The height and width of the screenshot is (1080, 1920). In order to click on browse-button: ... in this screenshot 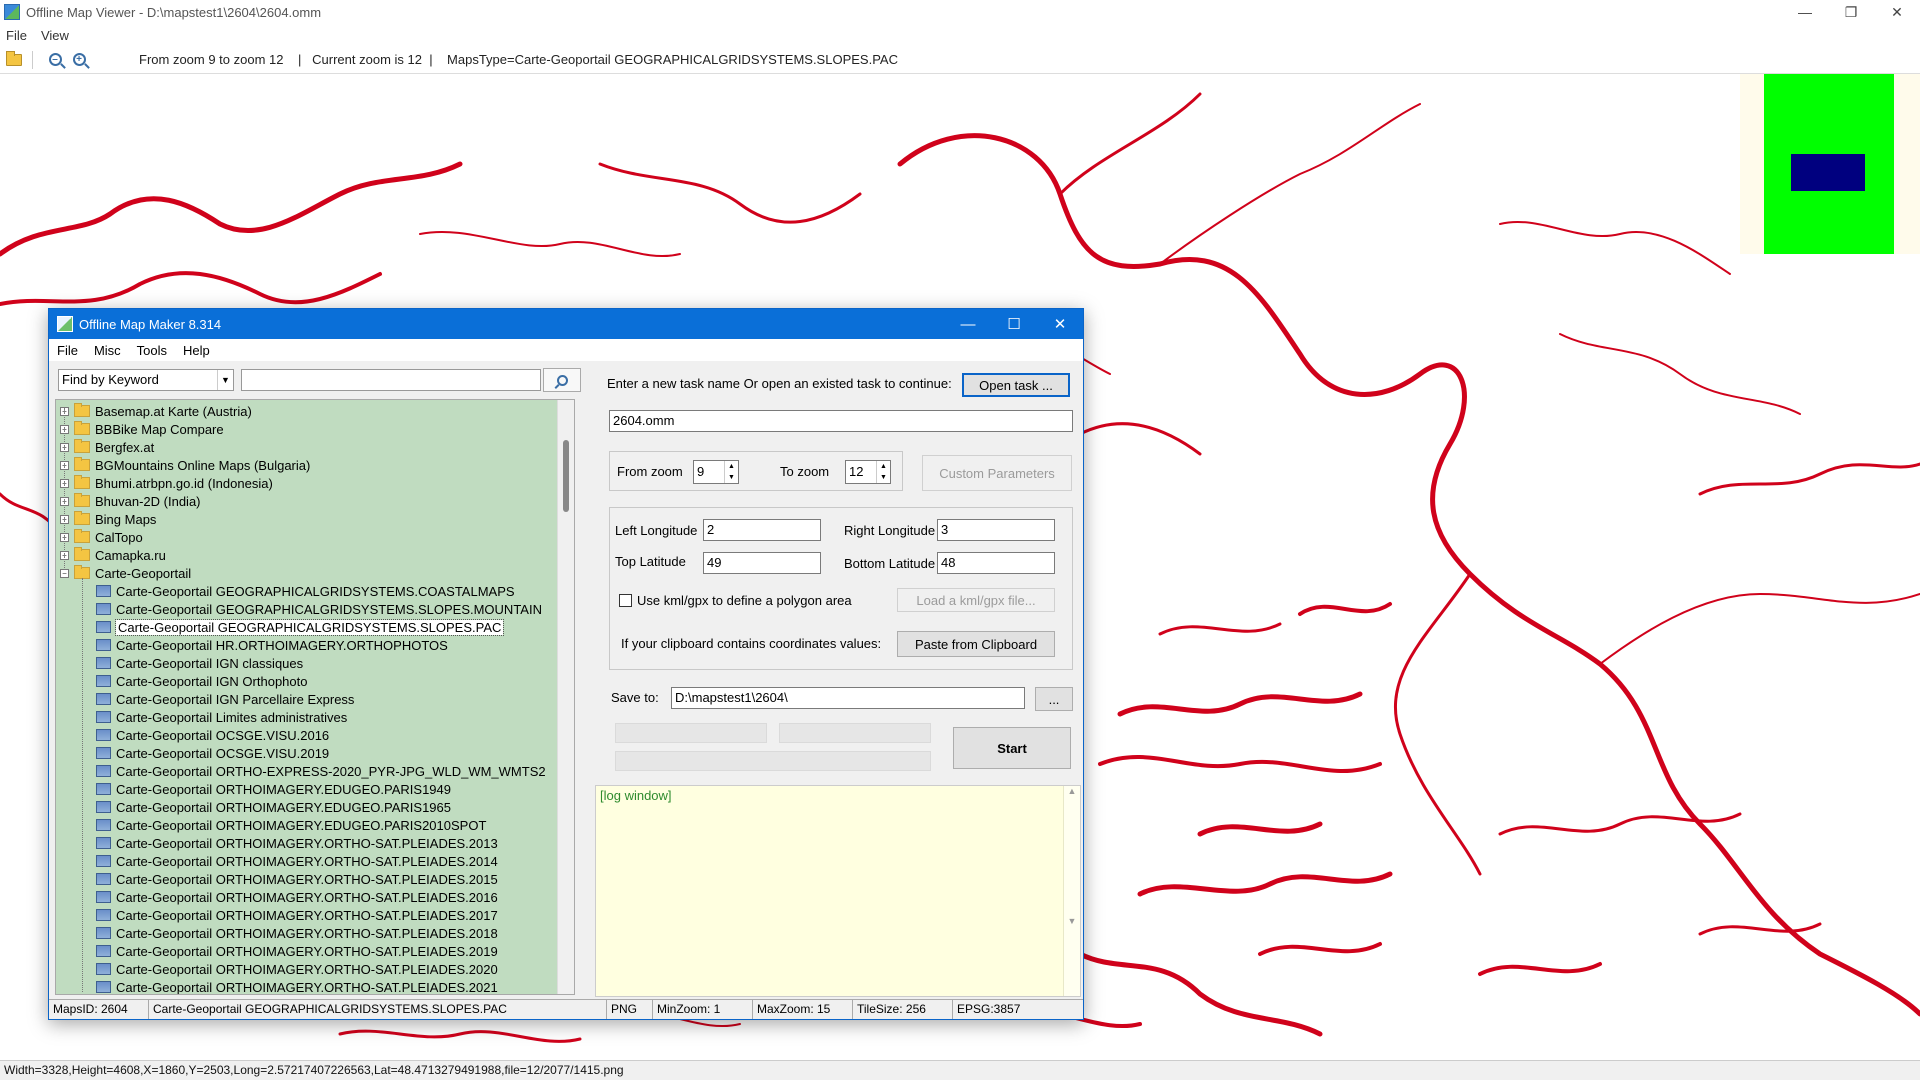, I will do `click(1054, 699)`.